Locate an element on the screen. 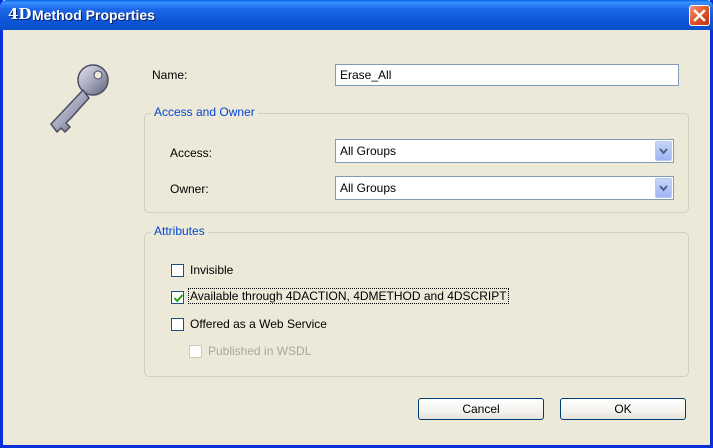  name-field: Erase_All is located at coordinates (507, 75).